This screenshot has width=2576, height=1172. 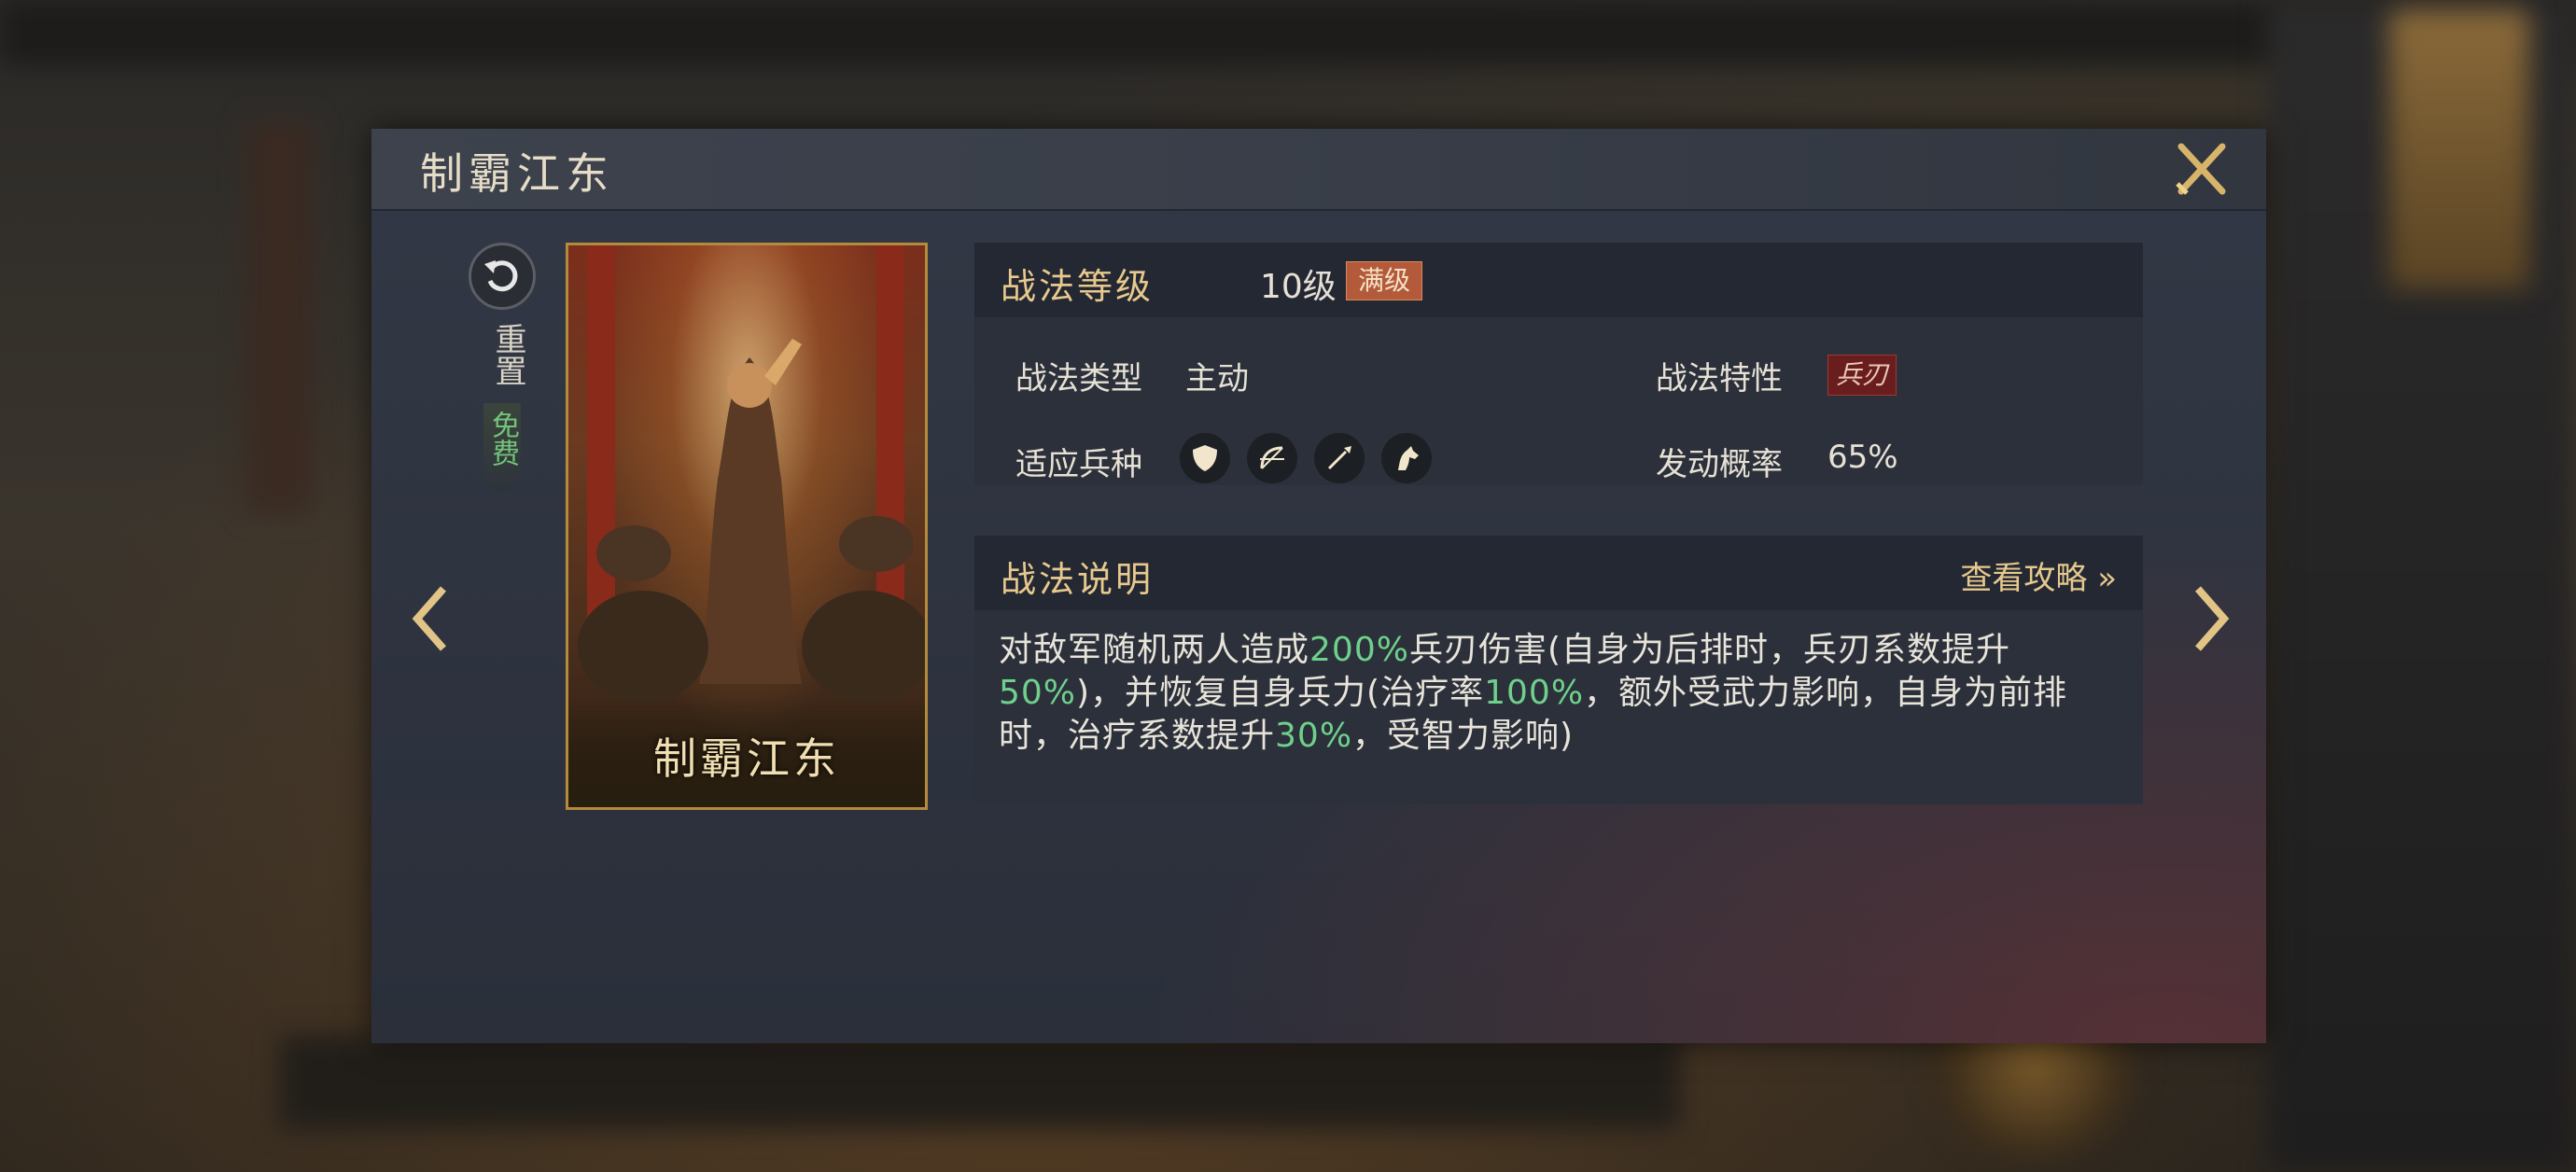 I want to click on reset-button: 重置 免费, so click(x=502, y=439).